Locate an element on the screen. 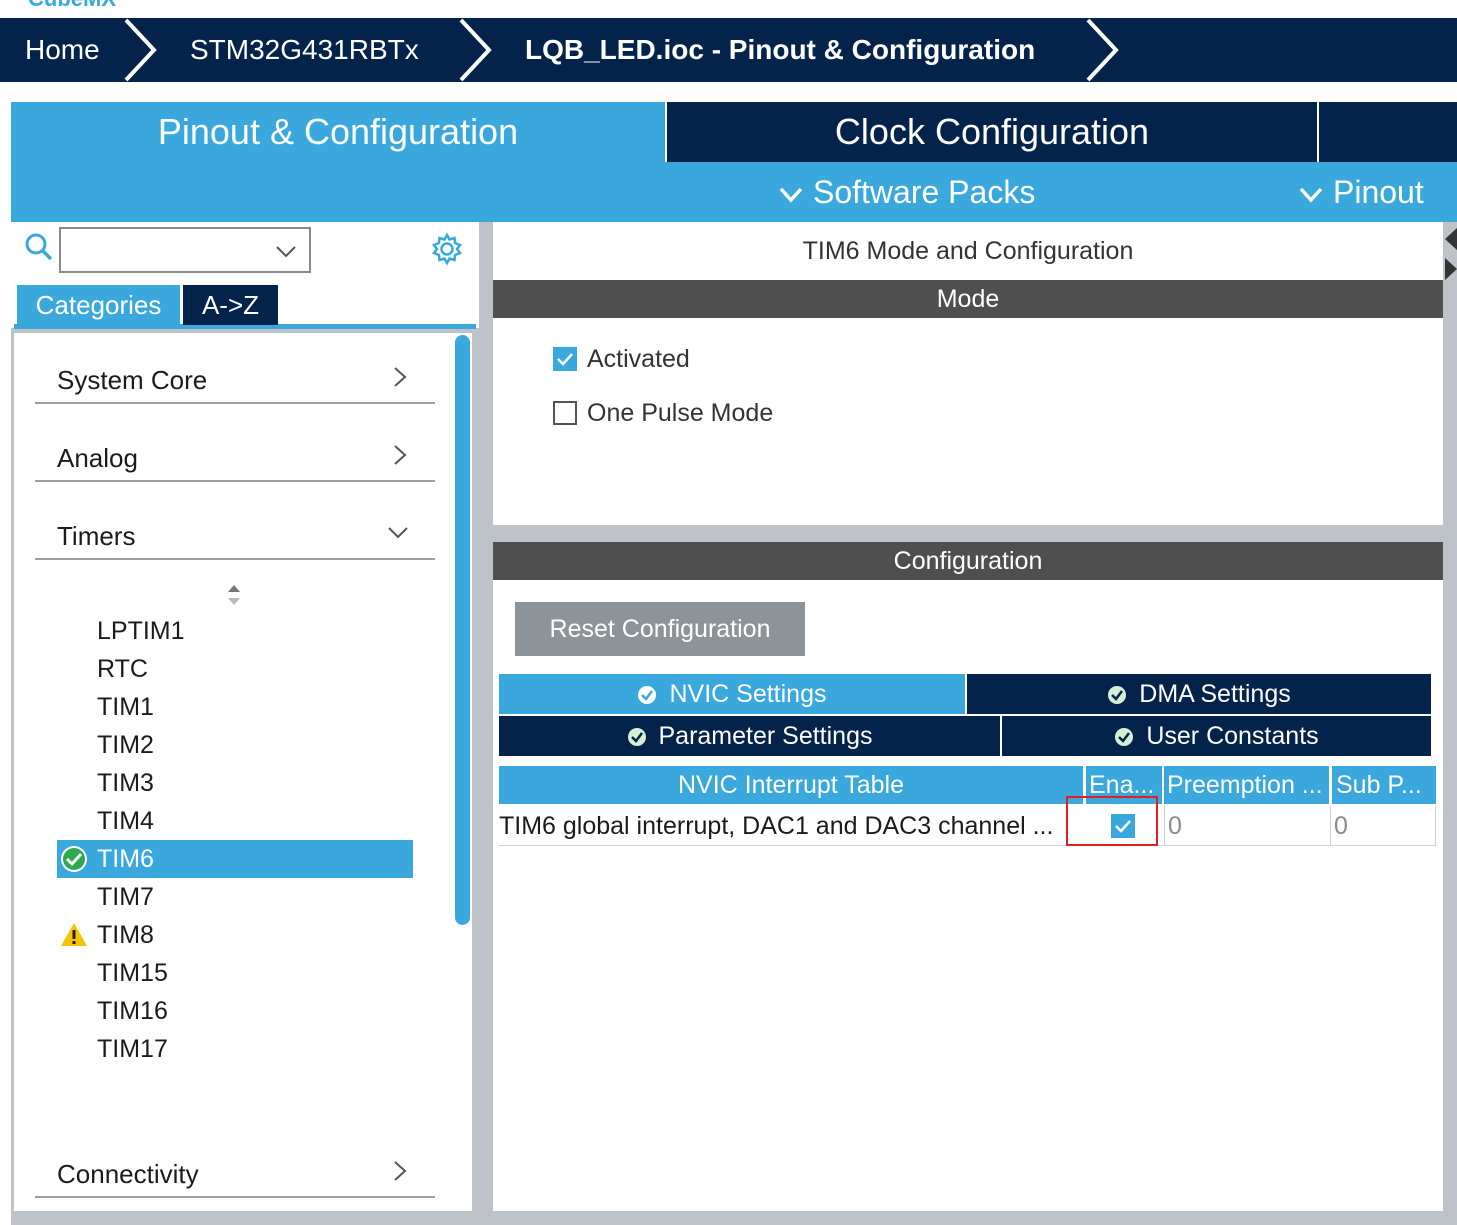 This screenshot has height=1225, width=1457. timer-label: TIM15 is located at coordinates (132, 973).